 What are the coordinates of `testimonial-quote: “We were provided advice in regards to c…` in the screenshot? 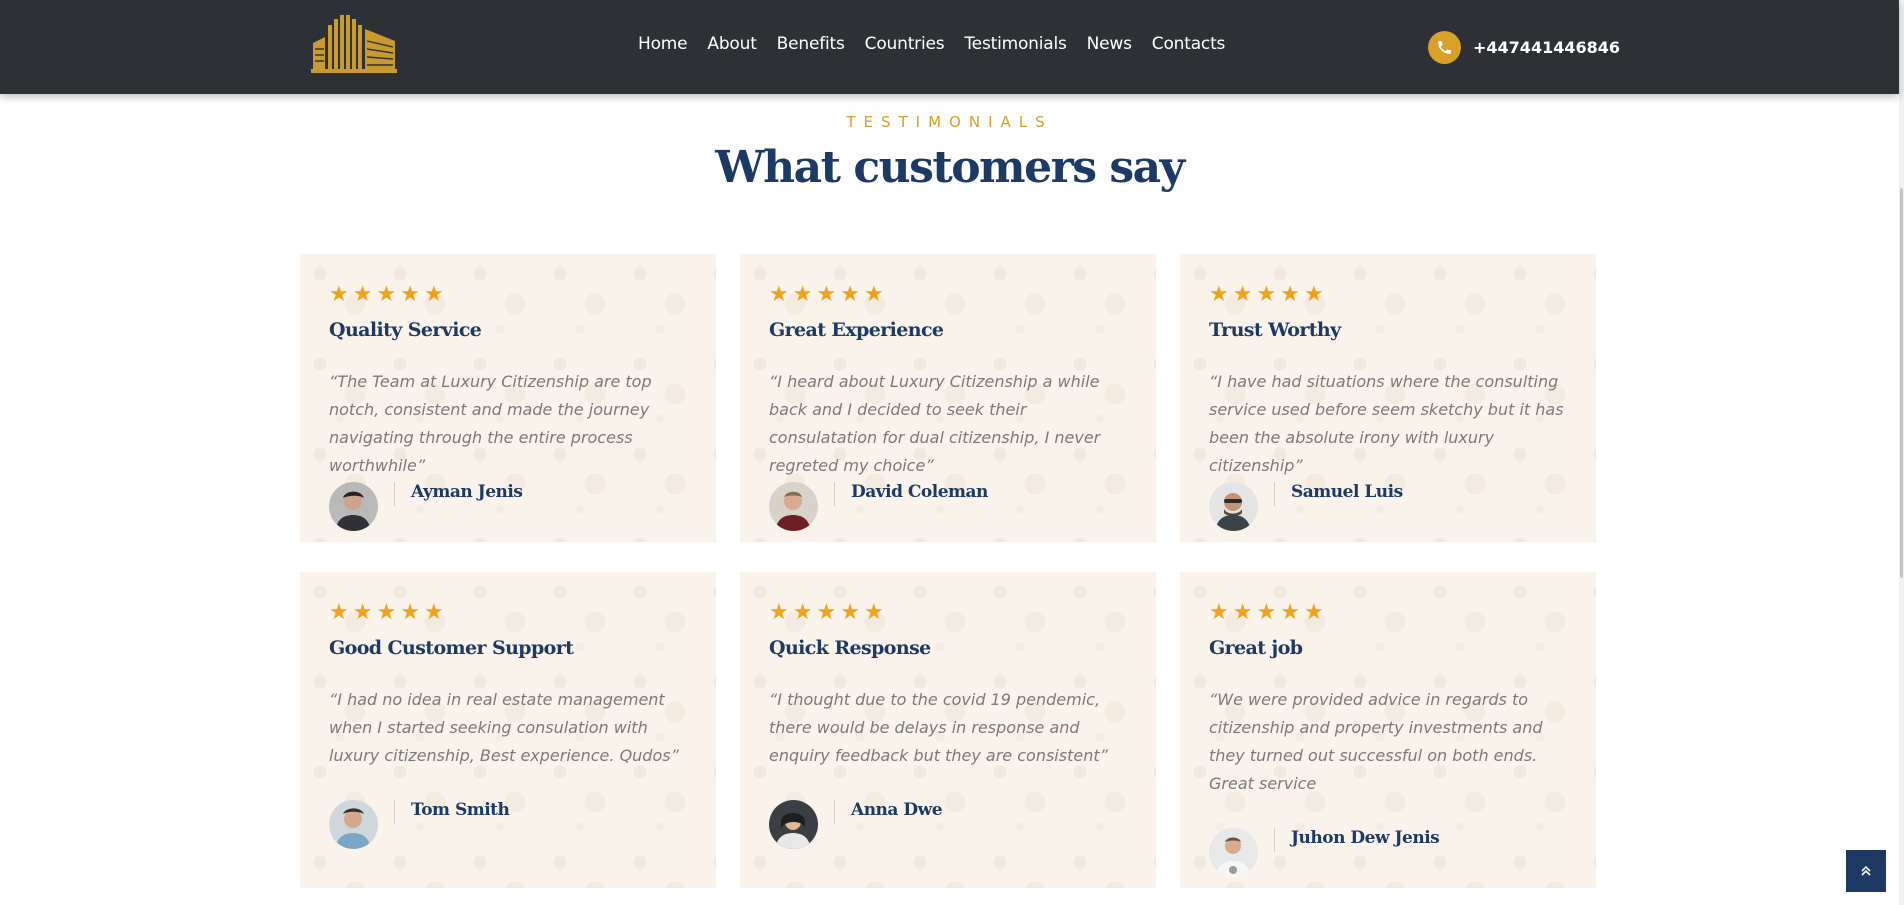 It's located at (1376, 741).